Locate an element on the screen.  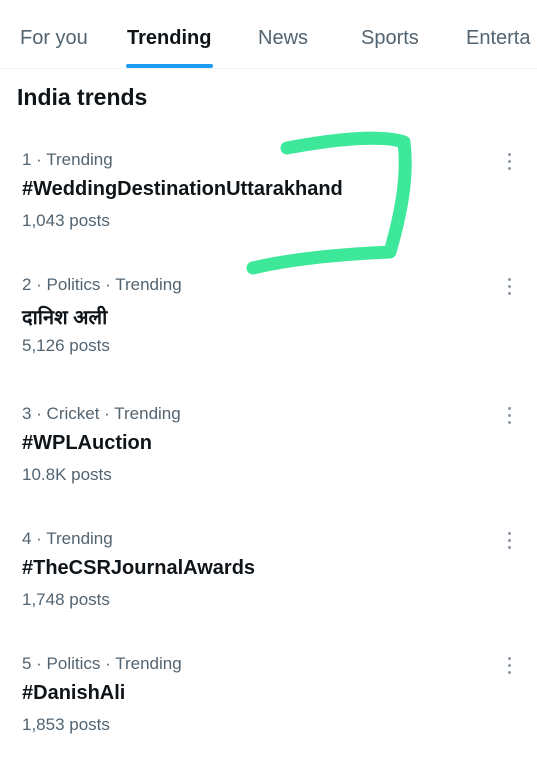
trend-post-count: 1,748 posts is located at coordinates (66, 599).